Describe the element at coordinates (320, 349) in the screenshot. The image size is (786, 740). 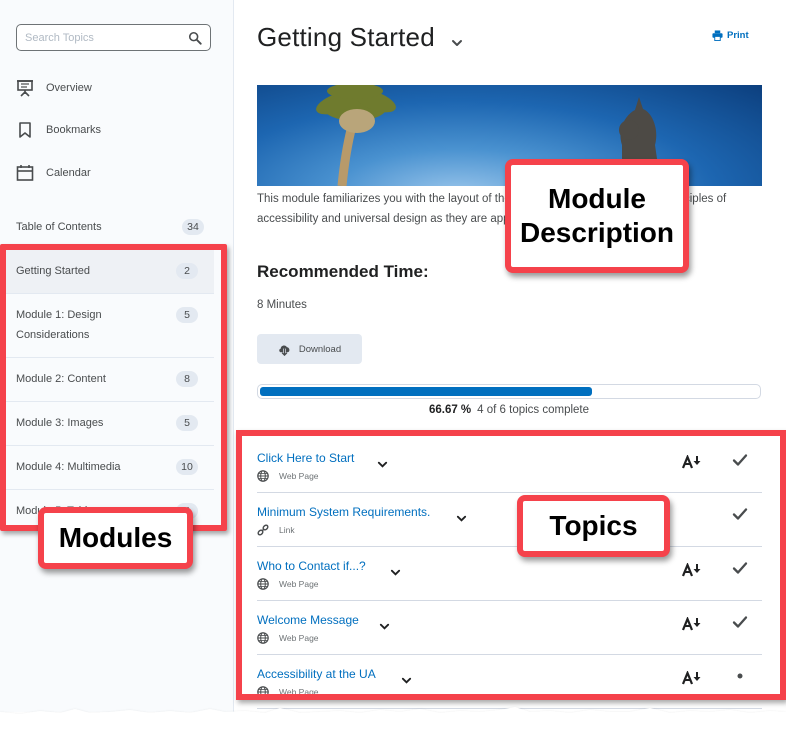
I see `download-label: Download` at that location.